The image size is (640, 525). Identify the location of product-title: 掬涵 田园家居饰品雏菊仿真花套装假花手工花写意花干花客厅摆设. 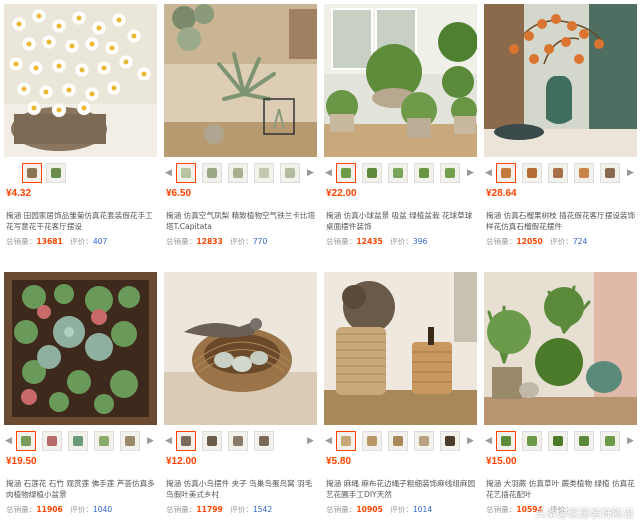
(81, 221).